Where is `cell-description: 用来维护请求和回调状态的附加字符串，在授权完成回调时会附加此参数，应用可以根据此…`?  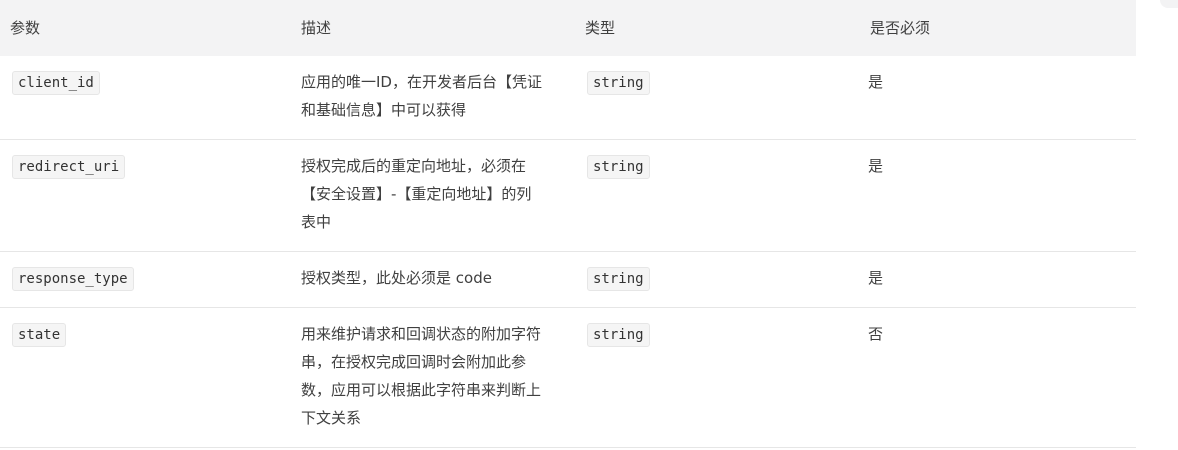
cell-description: 用来维护请求和回调状态的附加字符串，在授权完成回调时会附加此参数，应用可以根据此… is located at coordinates (429, 377).